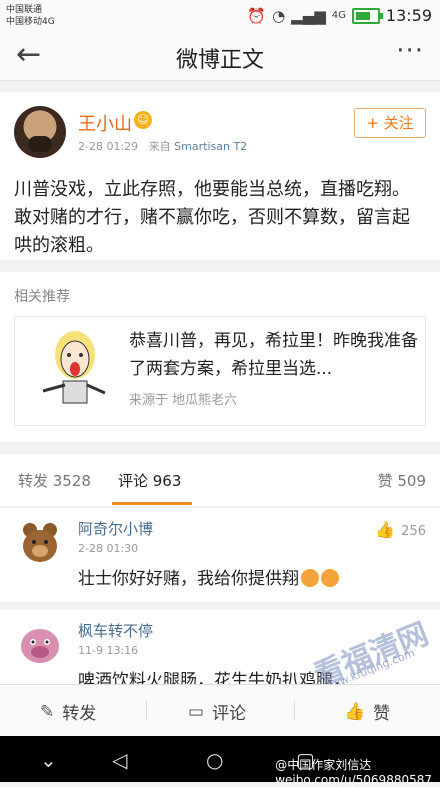 Image resolution: width=440 pixels, height=787 pixels. I want to click on page-title: 微博正文, so click(219, 60).